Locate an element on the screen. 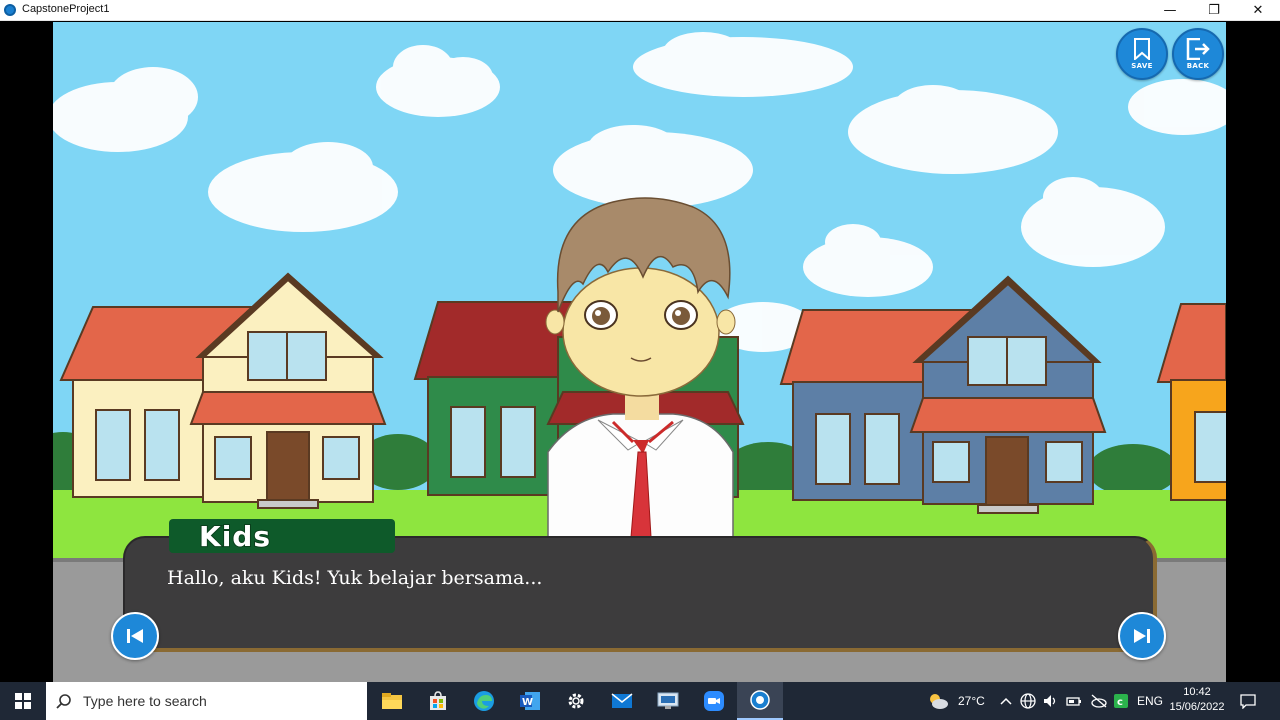 This screenshot has width=1280, height=720. start-button is located at coordinates (23, 701).